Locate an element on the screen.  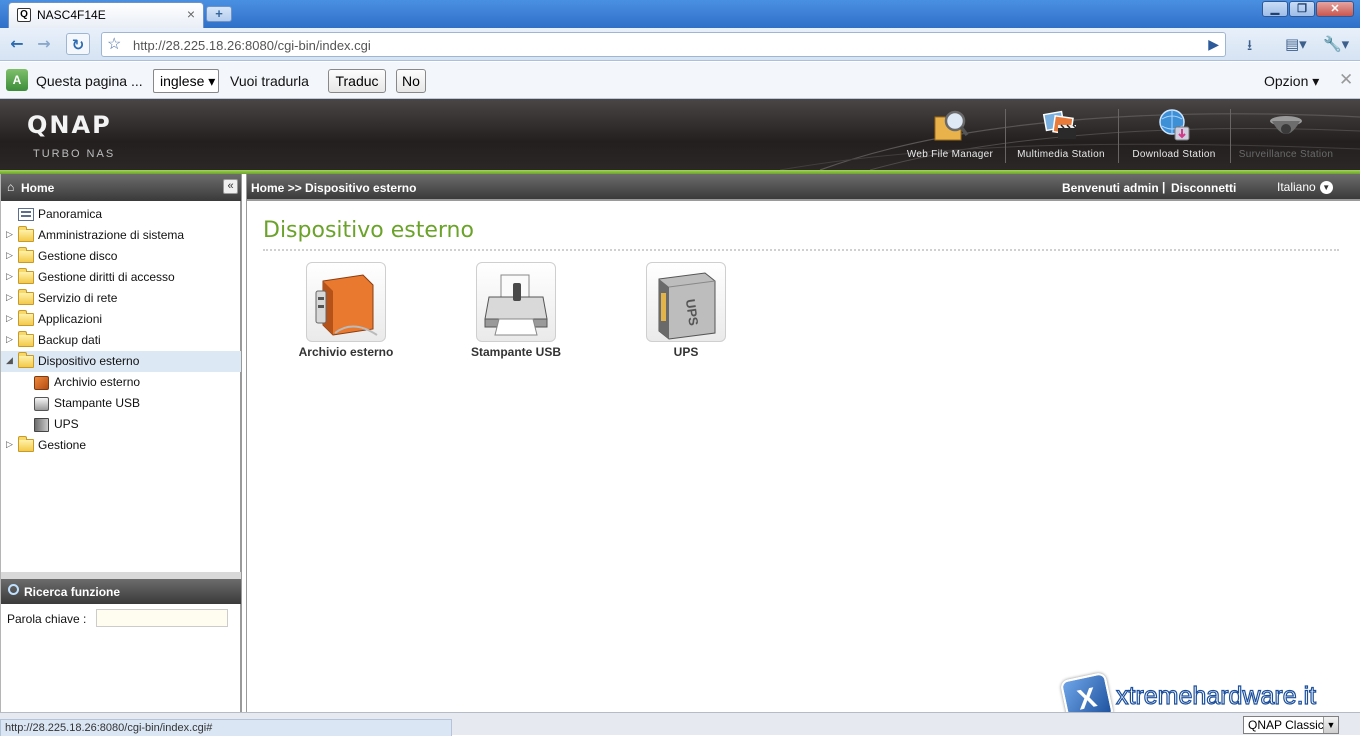
sidebar-subitem-stampante-usb: Stampante USB is located at coordinates (121, 403).